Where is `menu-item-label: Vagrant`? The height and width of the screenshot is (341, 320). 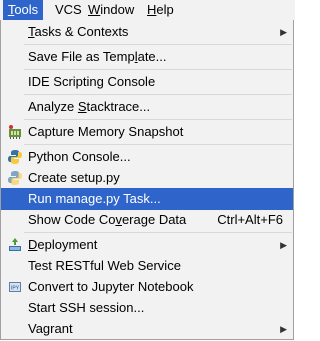 menu-item-label: Vagrant is located at coordinates (50, 328).